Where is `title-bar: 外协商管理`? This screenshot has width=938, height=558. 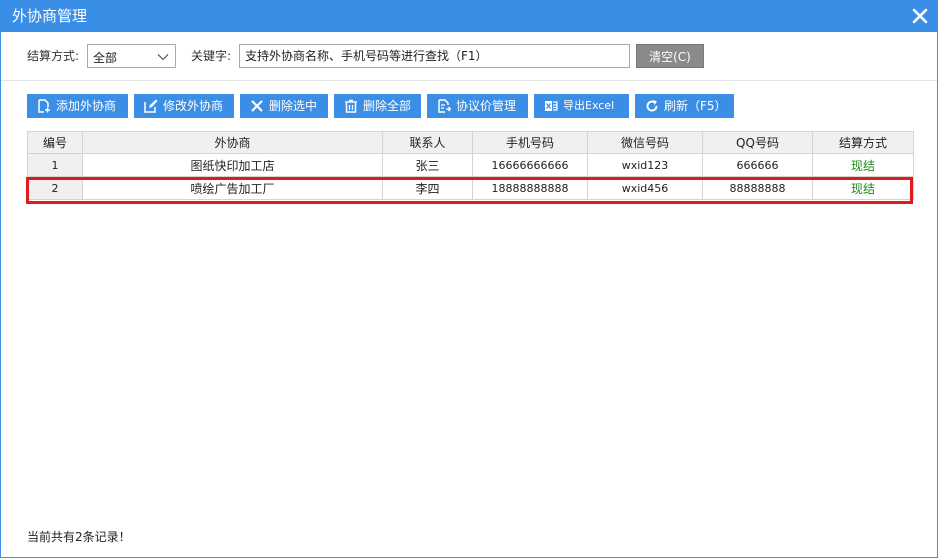
title-bar: 外协商管理 is located at coordinates (469, 16).